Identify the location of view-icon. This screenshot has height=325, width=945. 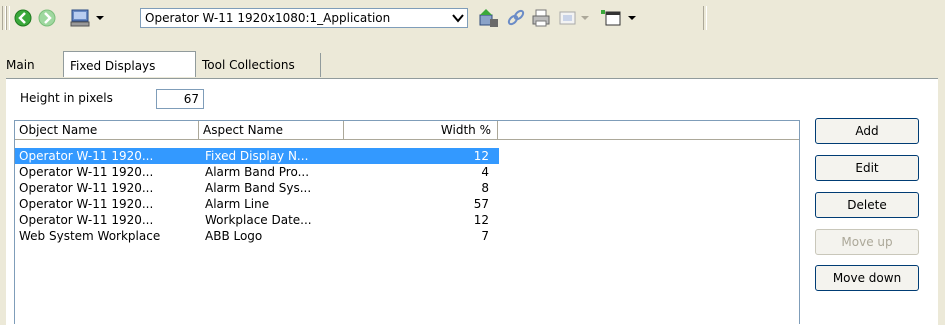
(568, 18).